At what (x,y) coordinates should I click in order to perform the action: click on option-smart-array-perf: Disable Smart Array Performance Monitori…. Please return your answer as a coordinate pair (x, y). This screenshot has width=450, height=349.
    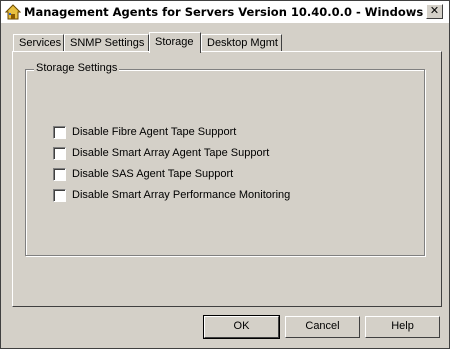
    Looking at the image, I should click on (171, 195).